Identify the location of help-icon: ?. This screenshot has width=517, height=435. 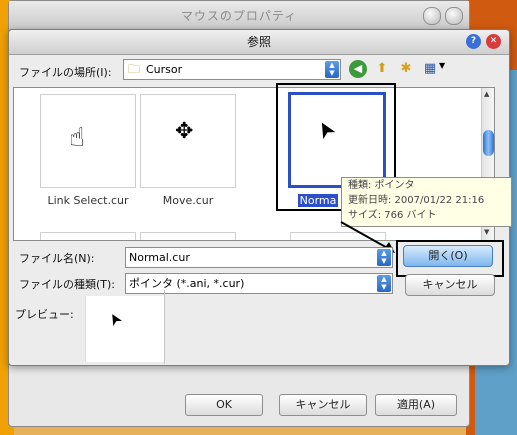
(473, 41).